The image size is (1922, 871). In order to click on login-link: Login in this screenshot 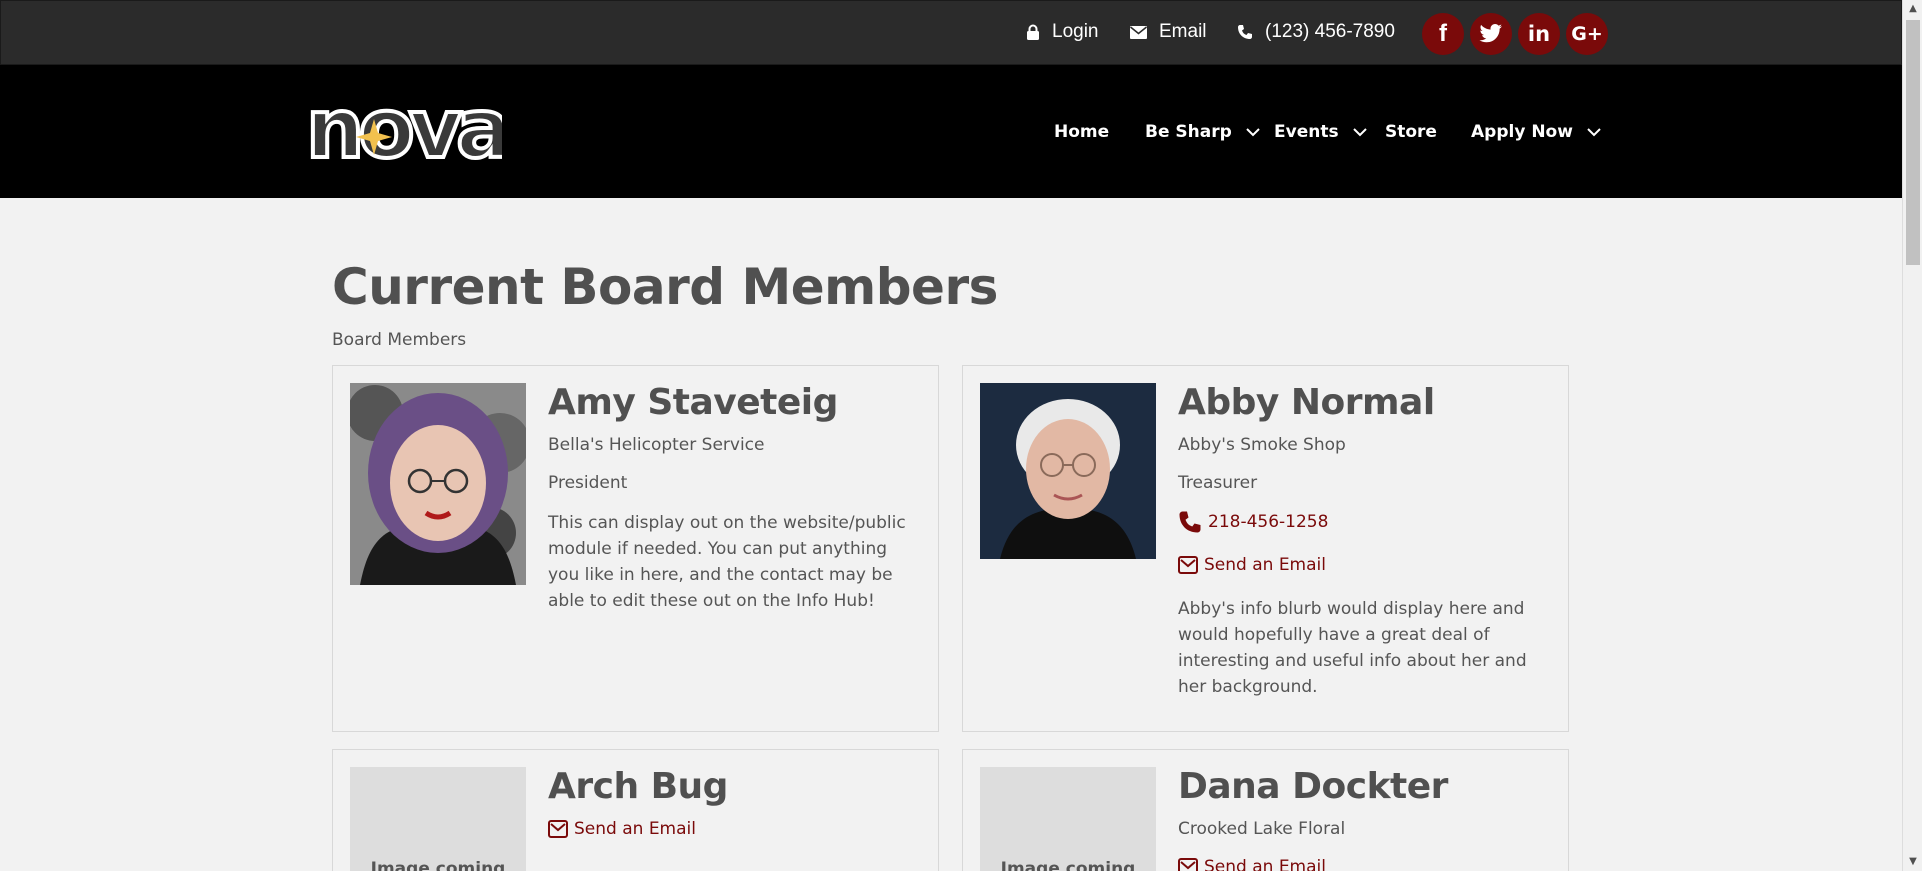, I will do `click(1062, 32)`.